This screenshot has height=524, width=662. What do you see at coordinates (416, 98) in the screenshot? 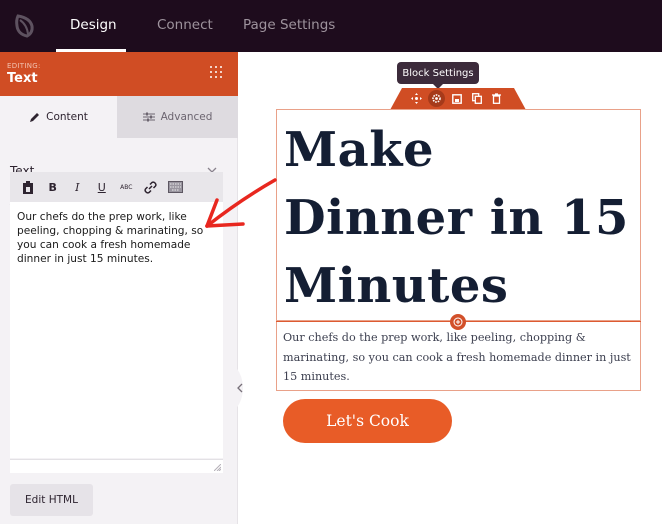
I see `move-icon` at bounding box center [416, 98].